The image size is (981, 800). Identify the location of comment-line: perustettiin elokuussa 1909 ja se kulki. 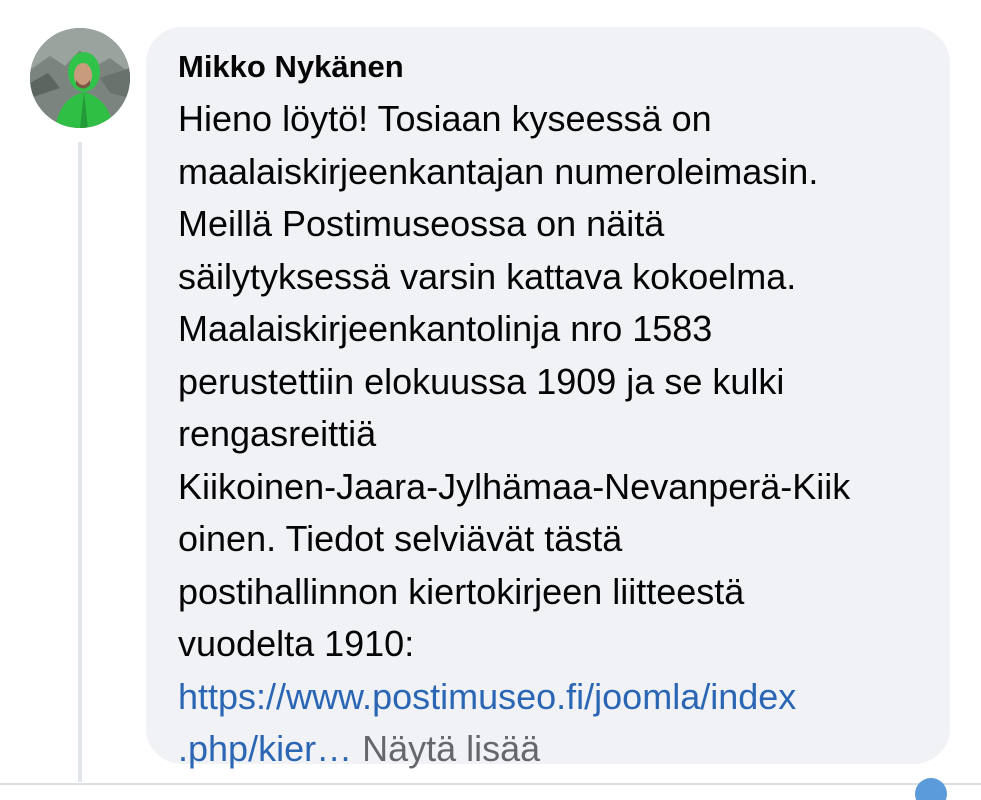
(481, 381).